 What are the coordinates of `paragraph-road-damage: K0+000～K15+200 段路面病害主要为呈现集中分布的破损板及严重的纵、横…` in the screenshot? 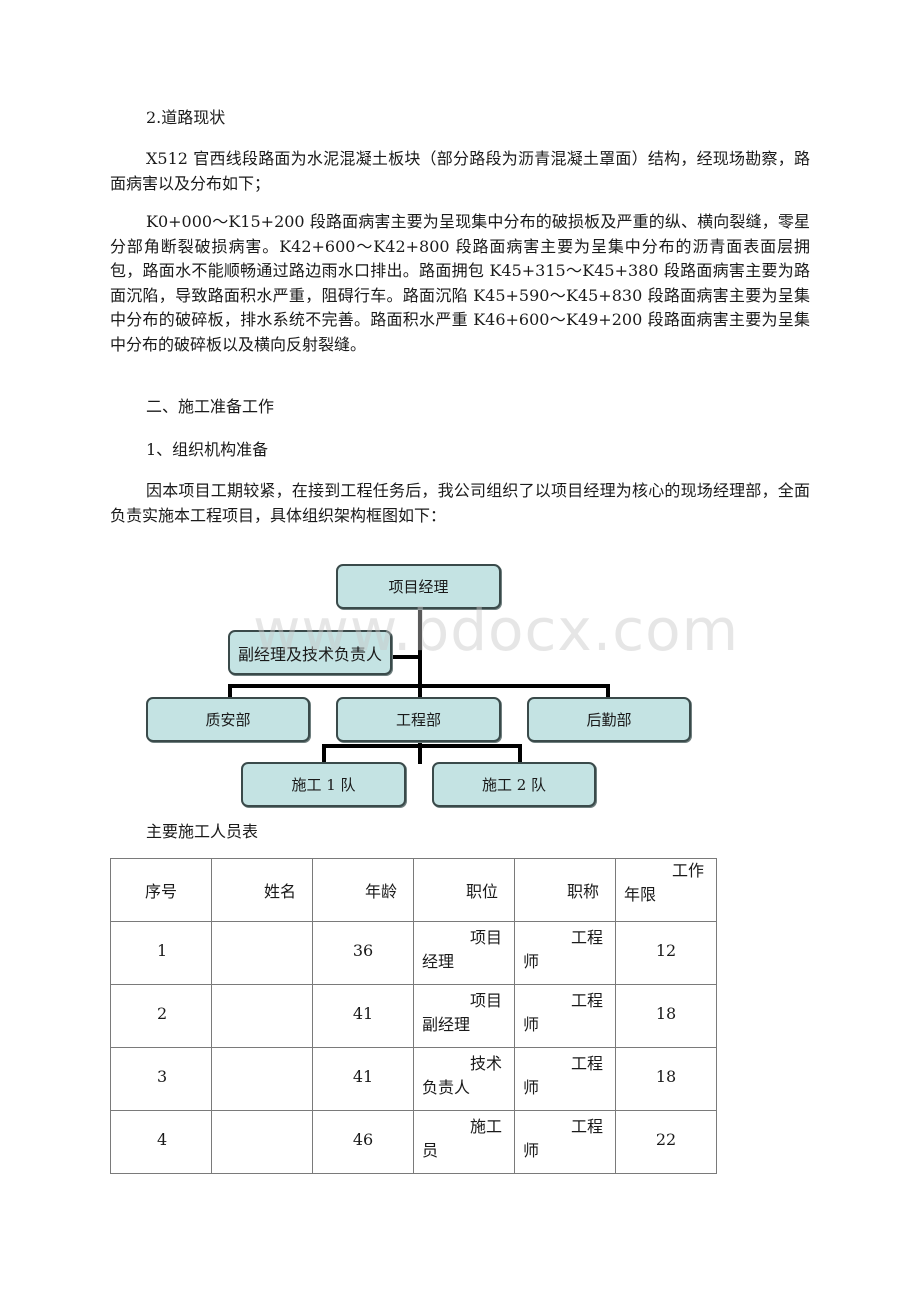 It's located at (460, 283).